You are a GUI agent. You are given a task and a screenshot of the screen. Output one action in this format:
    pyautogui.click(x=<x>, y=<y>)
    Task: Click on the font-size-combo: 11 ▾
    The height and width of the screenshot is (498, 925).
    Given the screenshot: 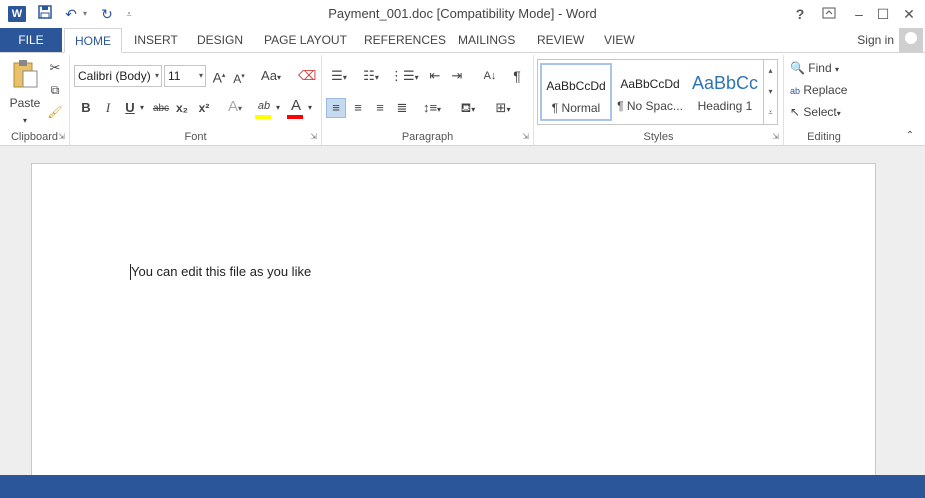 What is the action you would take?
    pyautogui.click(x=185, y=76)
    